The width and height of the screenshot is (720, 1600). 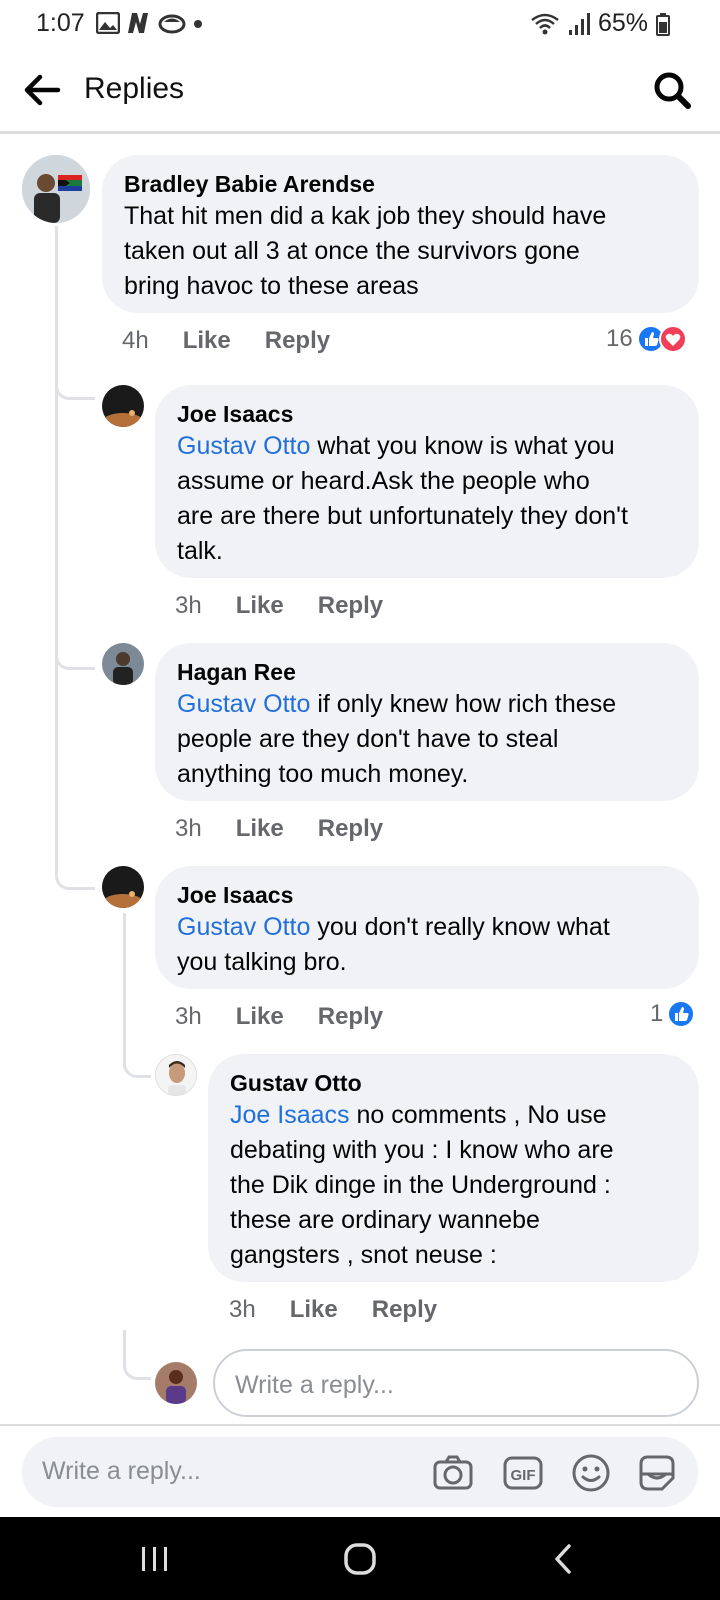 I want to click on battery-icon, so click(x=663, y=24).